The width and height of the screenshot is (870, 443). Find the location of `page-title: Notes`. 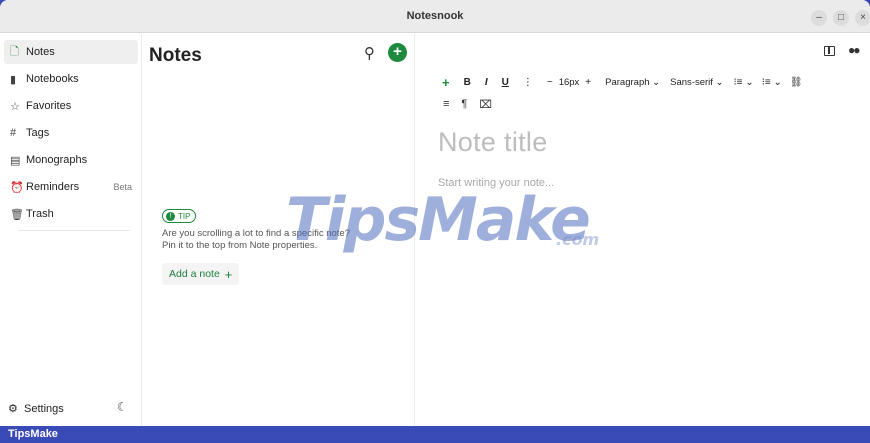

page-title: Notes is located at coordinates (175, 55).